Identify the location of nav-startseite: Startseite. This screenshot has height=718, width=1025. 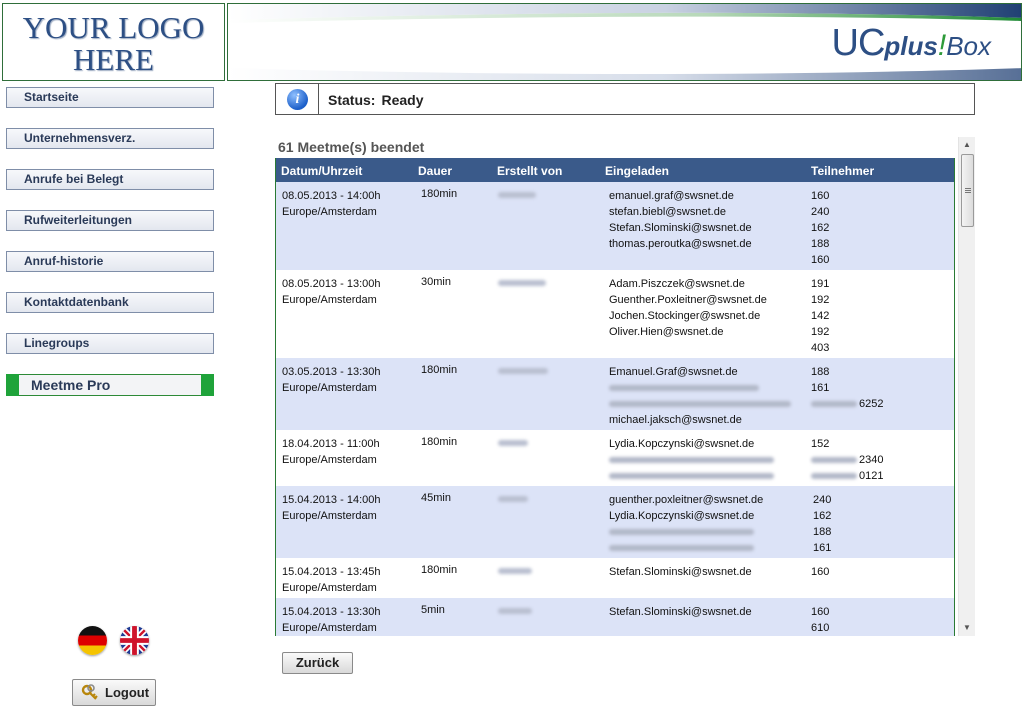
(110, 97).